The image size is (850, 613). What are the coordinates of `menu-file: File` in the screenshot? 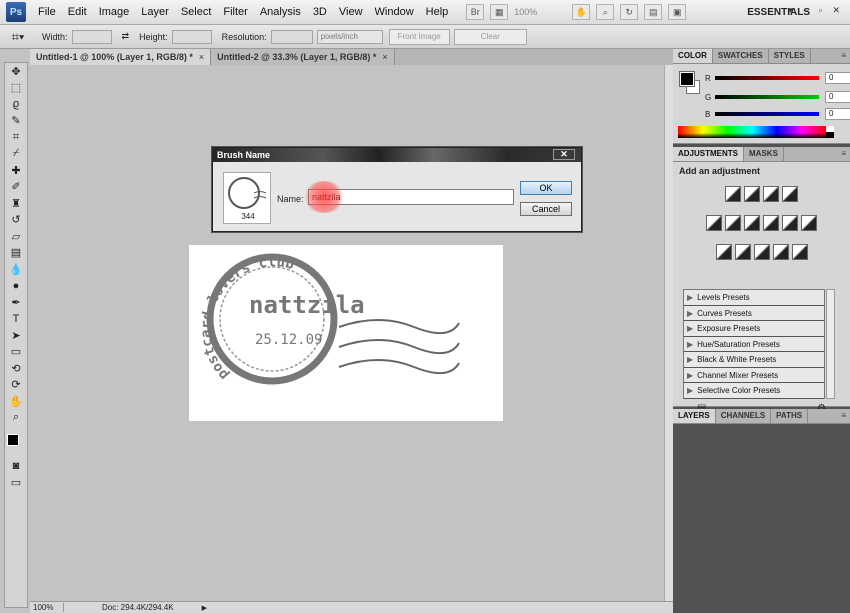 It's located at (47, 12).